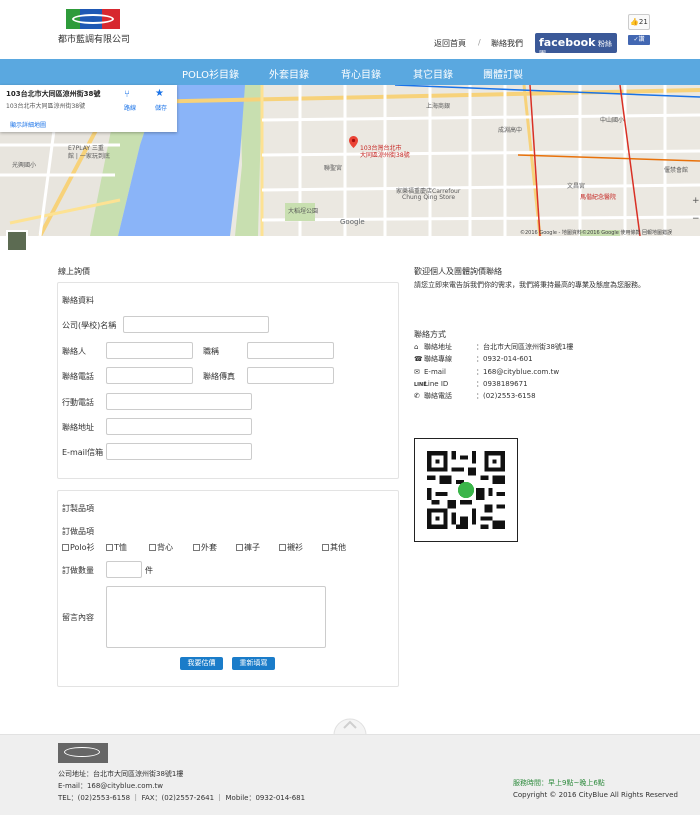 The width and height of the screenshot is (700, 815). What do you see at coordinates (385, 155) in the screenshot?
I see `pin-label-line2: 大同區涼州街38號` at bounding box center [385, 155].